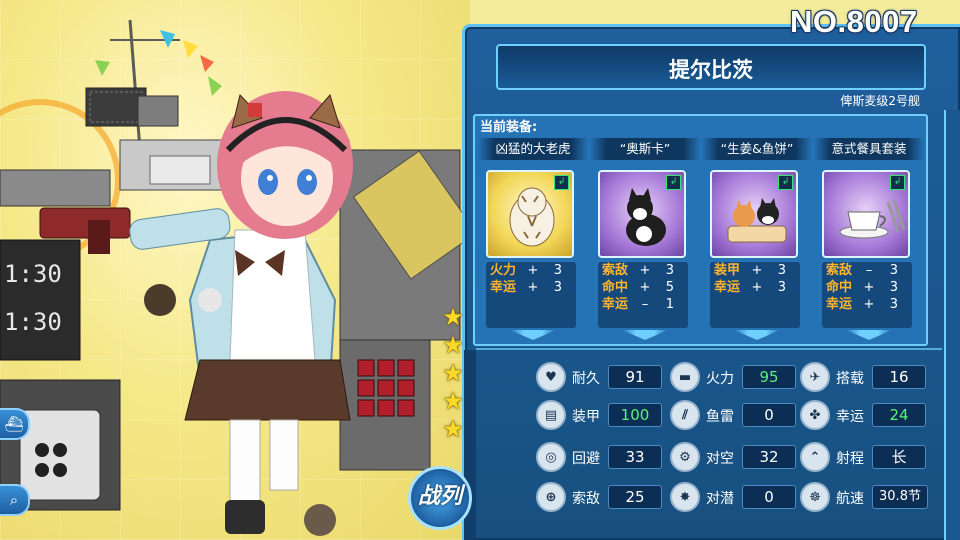 The image size is (960, 540). I want to click on teacup-icon: ↲, so click(866, 214).